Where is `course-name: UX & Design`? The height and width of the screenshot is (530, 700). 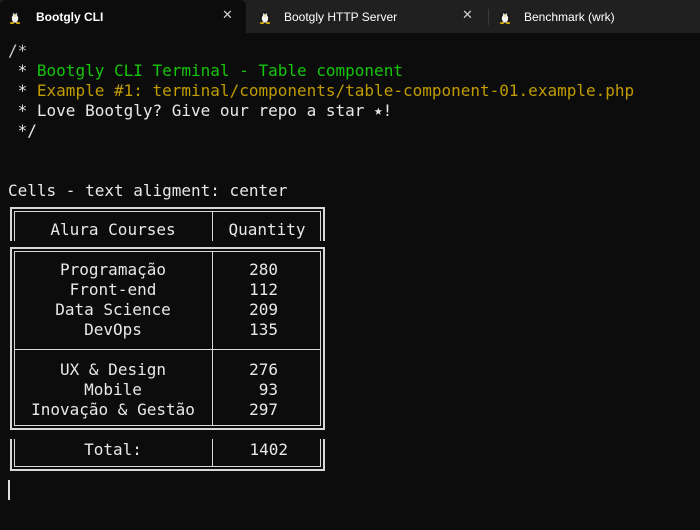
course-name: UX & Design is located at coordinates (113, 369).